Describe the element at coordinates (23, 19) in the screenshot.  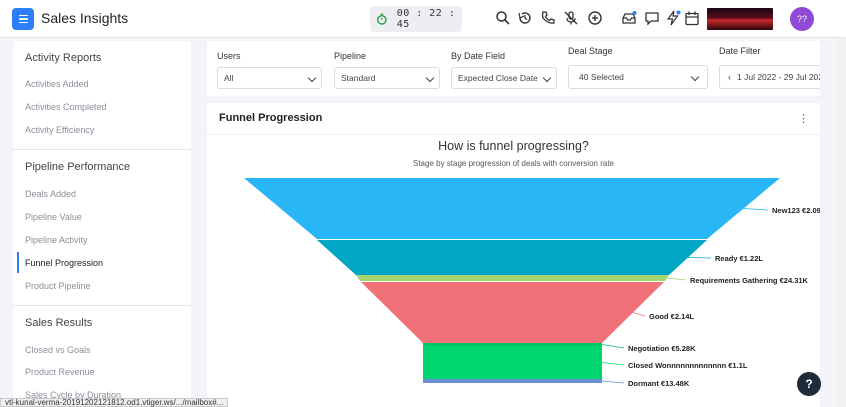
I see `hamburger-icon` at that location.